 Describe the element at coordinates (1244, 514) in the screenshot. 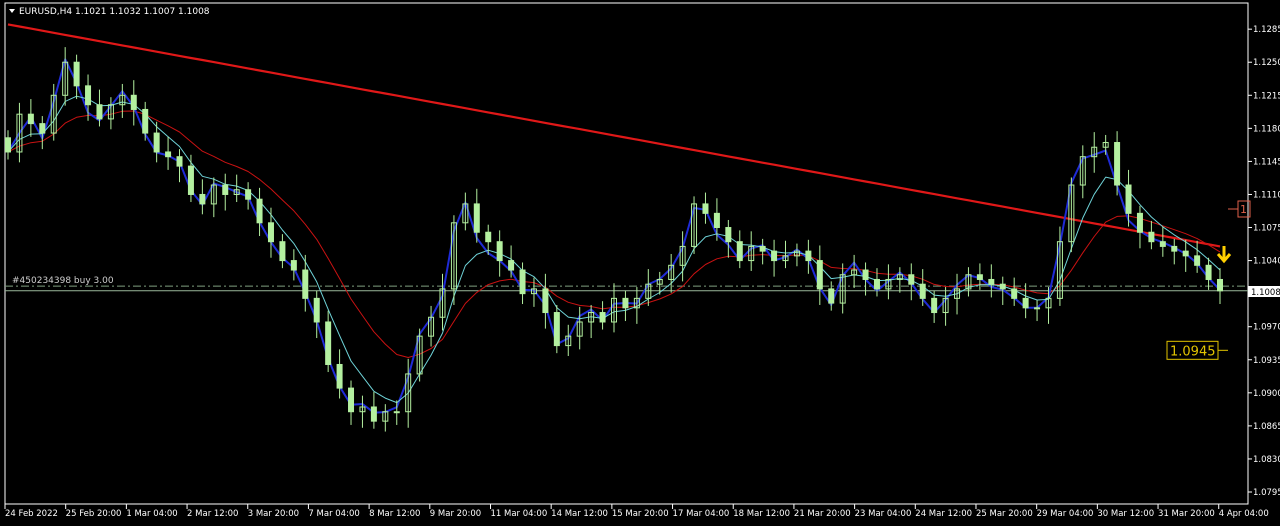

I see `x-tick-label: 4 Apr 04:00` at that location.